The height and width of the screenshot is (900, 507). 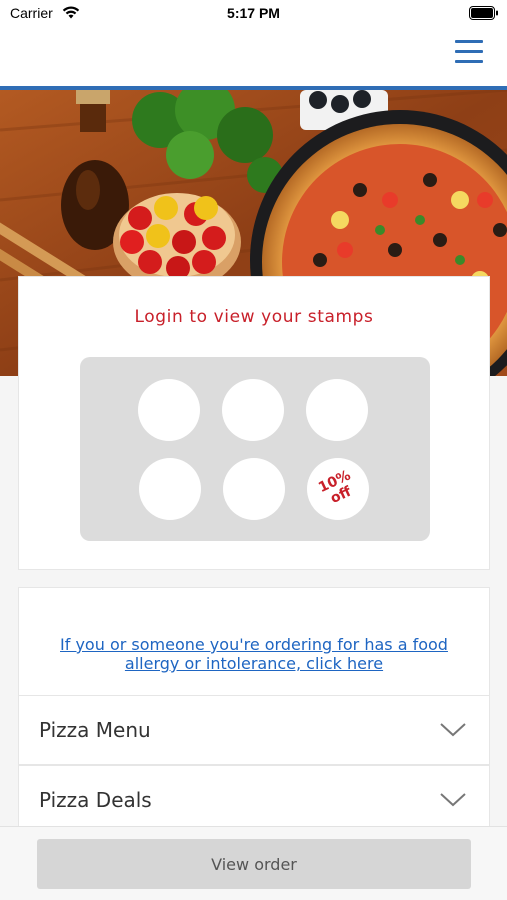 What do you see at coordinates (254, 730) in the screenshot?
I see `menu-section-pizza-menu: Pizza Menu` at bounding box center [254, 730].